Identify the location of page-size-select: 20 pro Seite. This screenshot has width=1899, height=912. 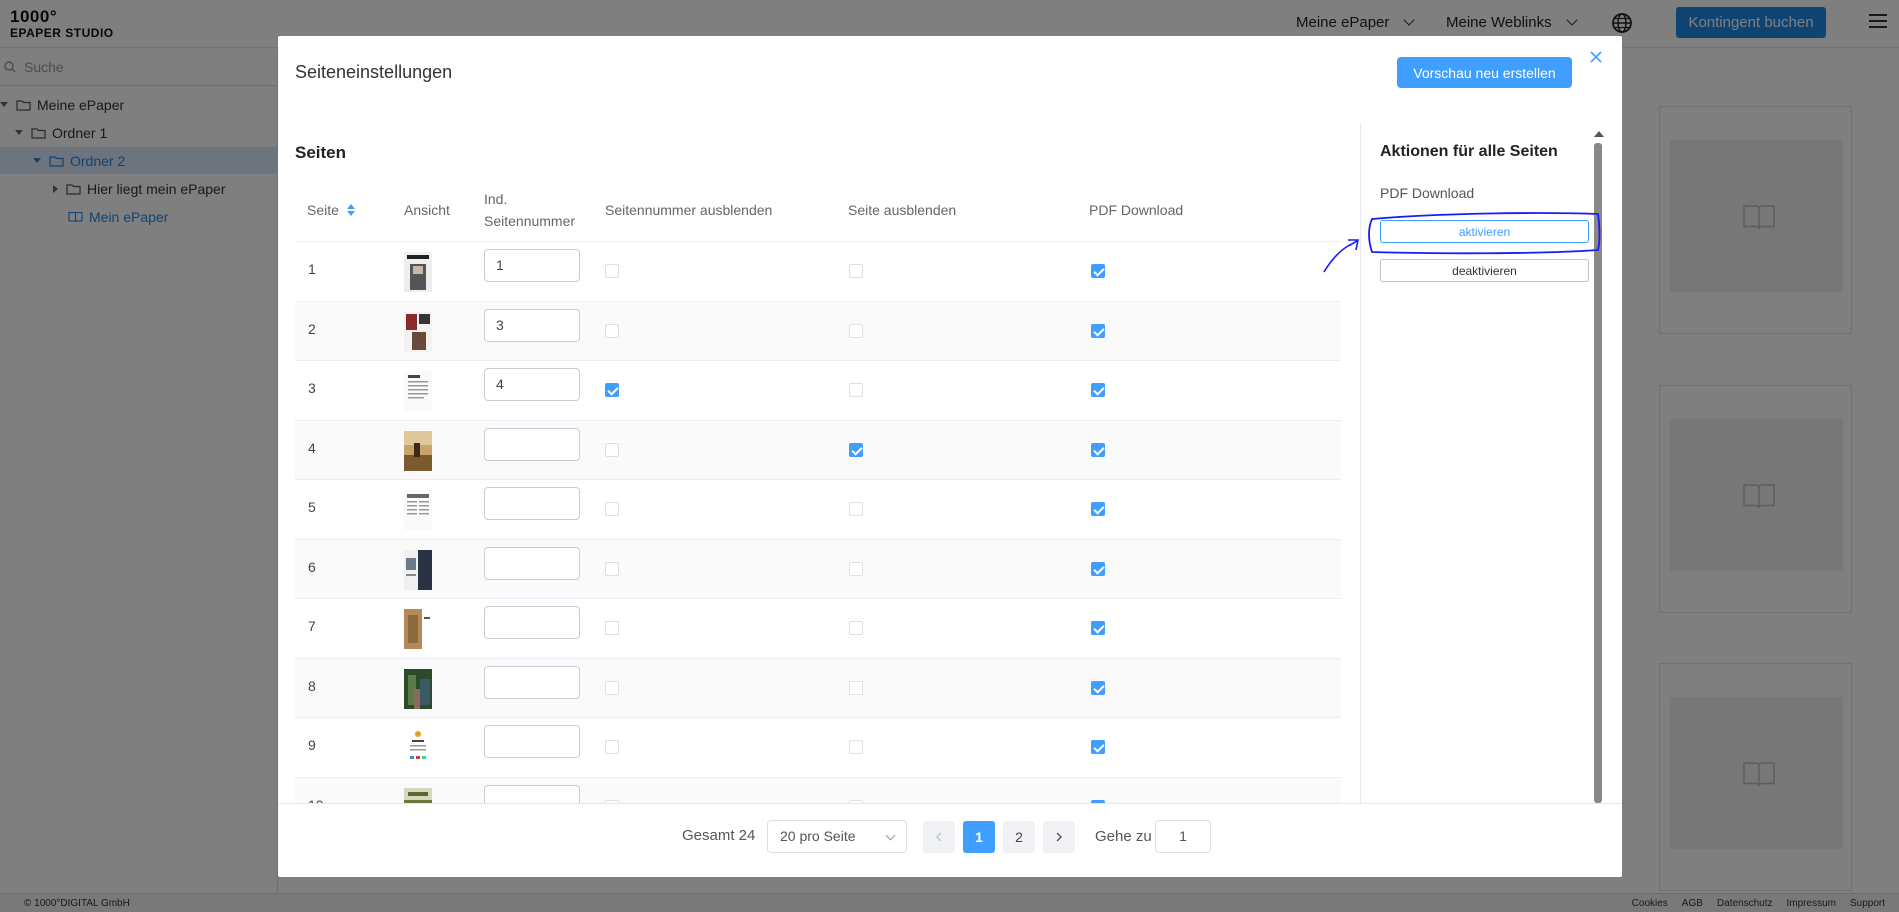
(837, 836).